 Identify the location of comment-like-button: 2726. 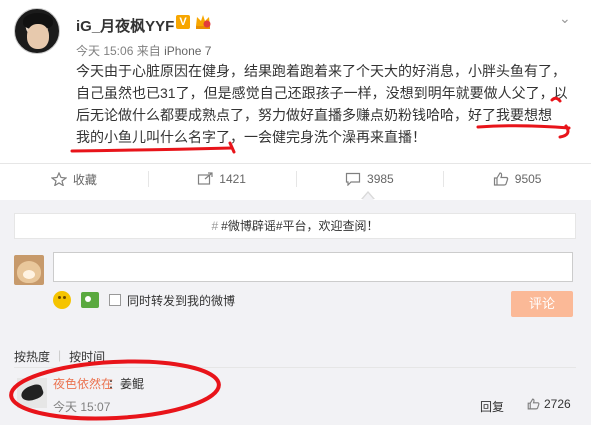
(549, 404).